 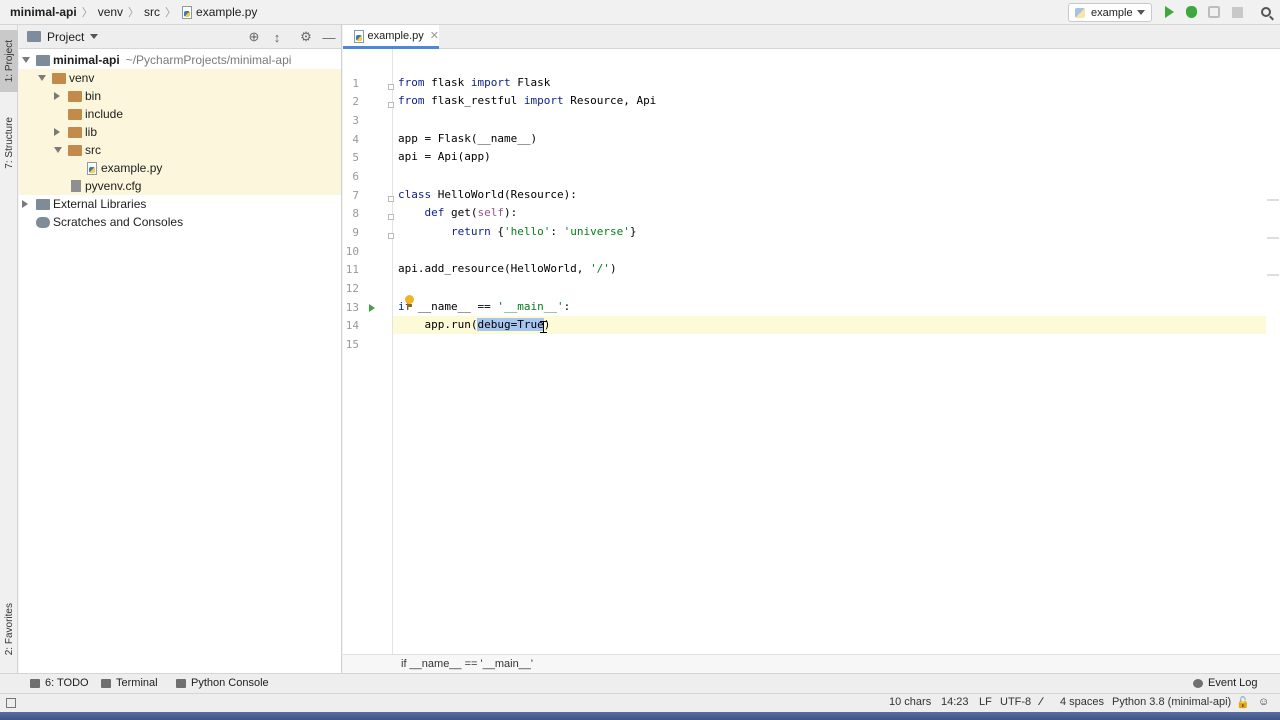 I want to click on search-icon, so click(x=1266, y=12).